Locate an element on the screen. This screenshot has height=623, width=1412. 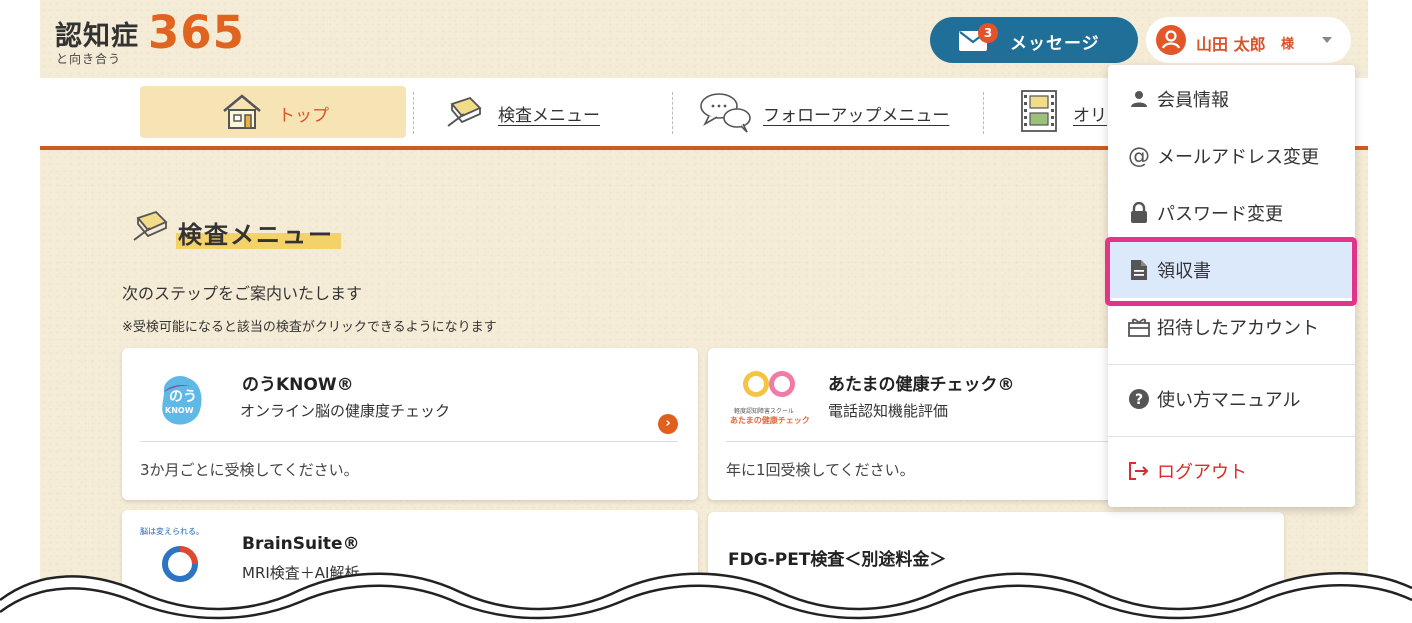
nav-exam-menu: 検査メニュー is located at coordinates (540, 112).